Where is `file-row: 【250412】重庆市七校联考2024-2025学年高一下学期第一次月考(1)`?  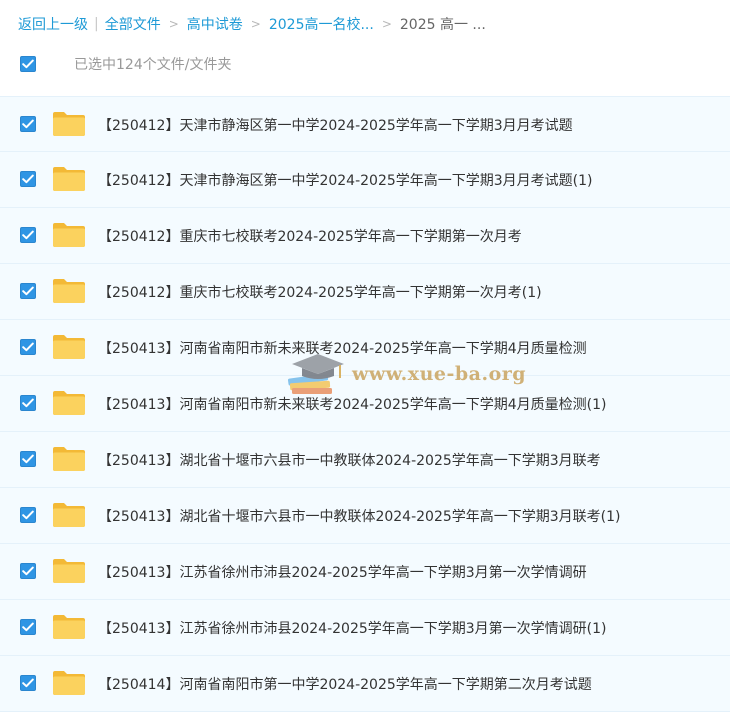 file-row: 【250412】重庆市七校联考2024-2025学年高一下学期第一次月考(1) is located at coordinates (365, 292).